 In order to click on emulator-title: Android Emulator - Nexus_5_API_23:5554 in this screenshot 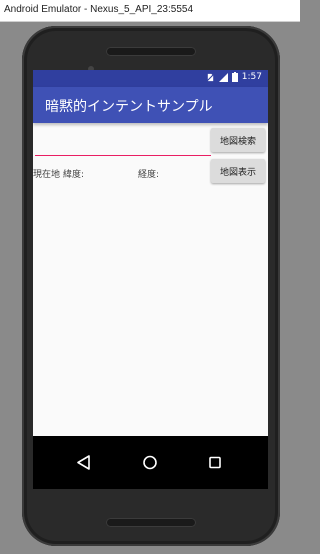, I will do `click(99, 9)`.